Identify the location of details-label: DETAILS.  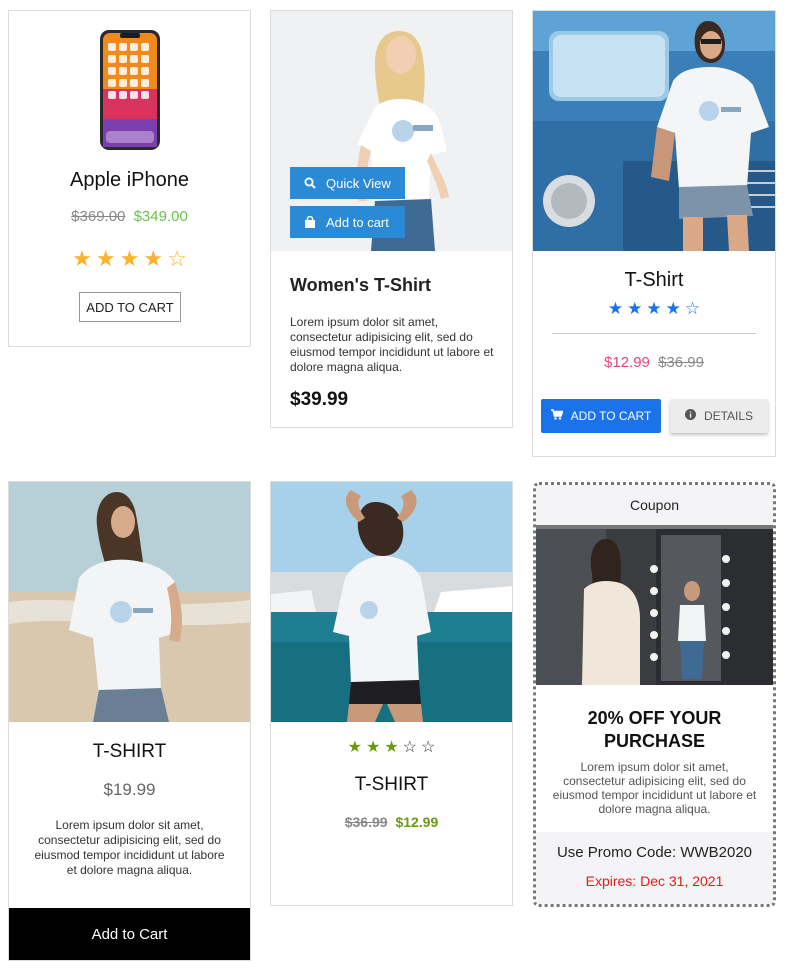
(728, 416).